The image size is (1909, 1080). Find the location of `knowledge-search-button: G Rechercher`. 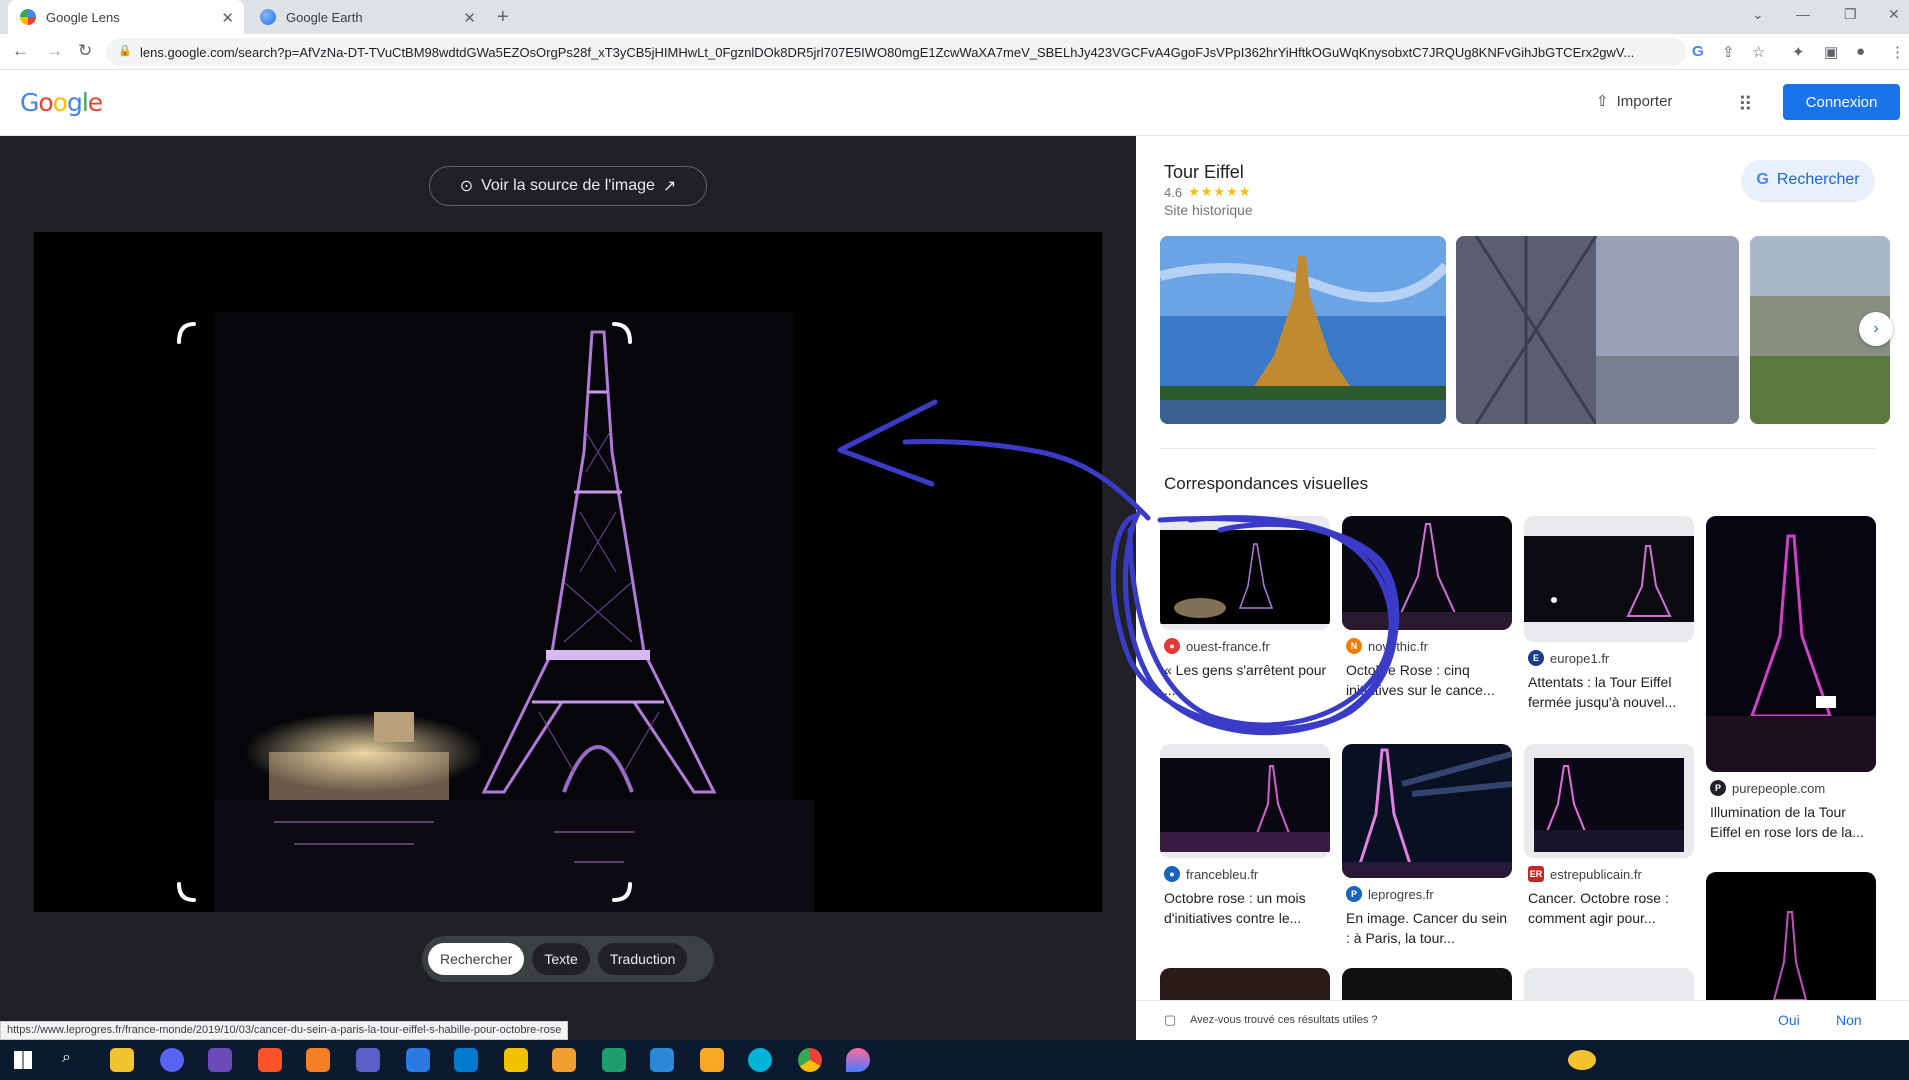

knowledge-search-button: G Rechercher is located at coordinates (1808, 180).